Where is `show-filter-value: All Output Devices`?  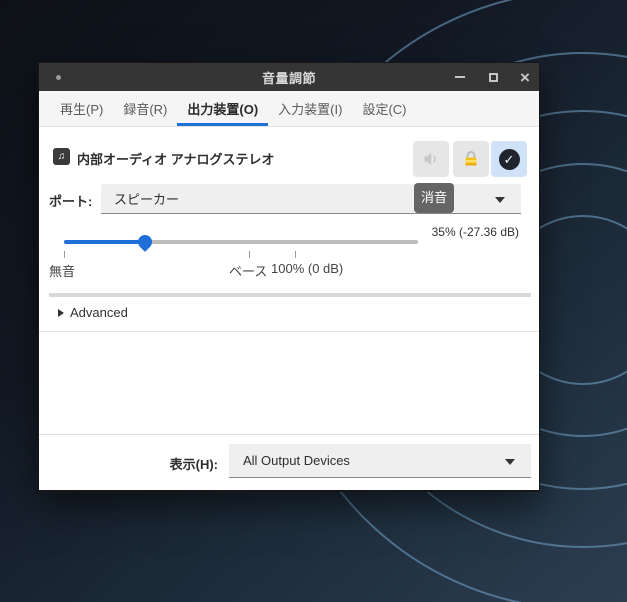
show-filter-value: All Output Devices is located at coordinates (296, 460).